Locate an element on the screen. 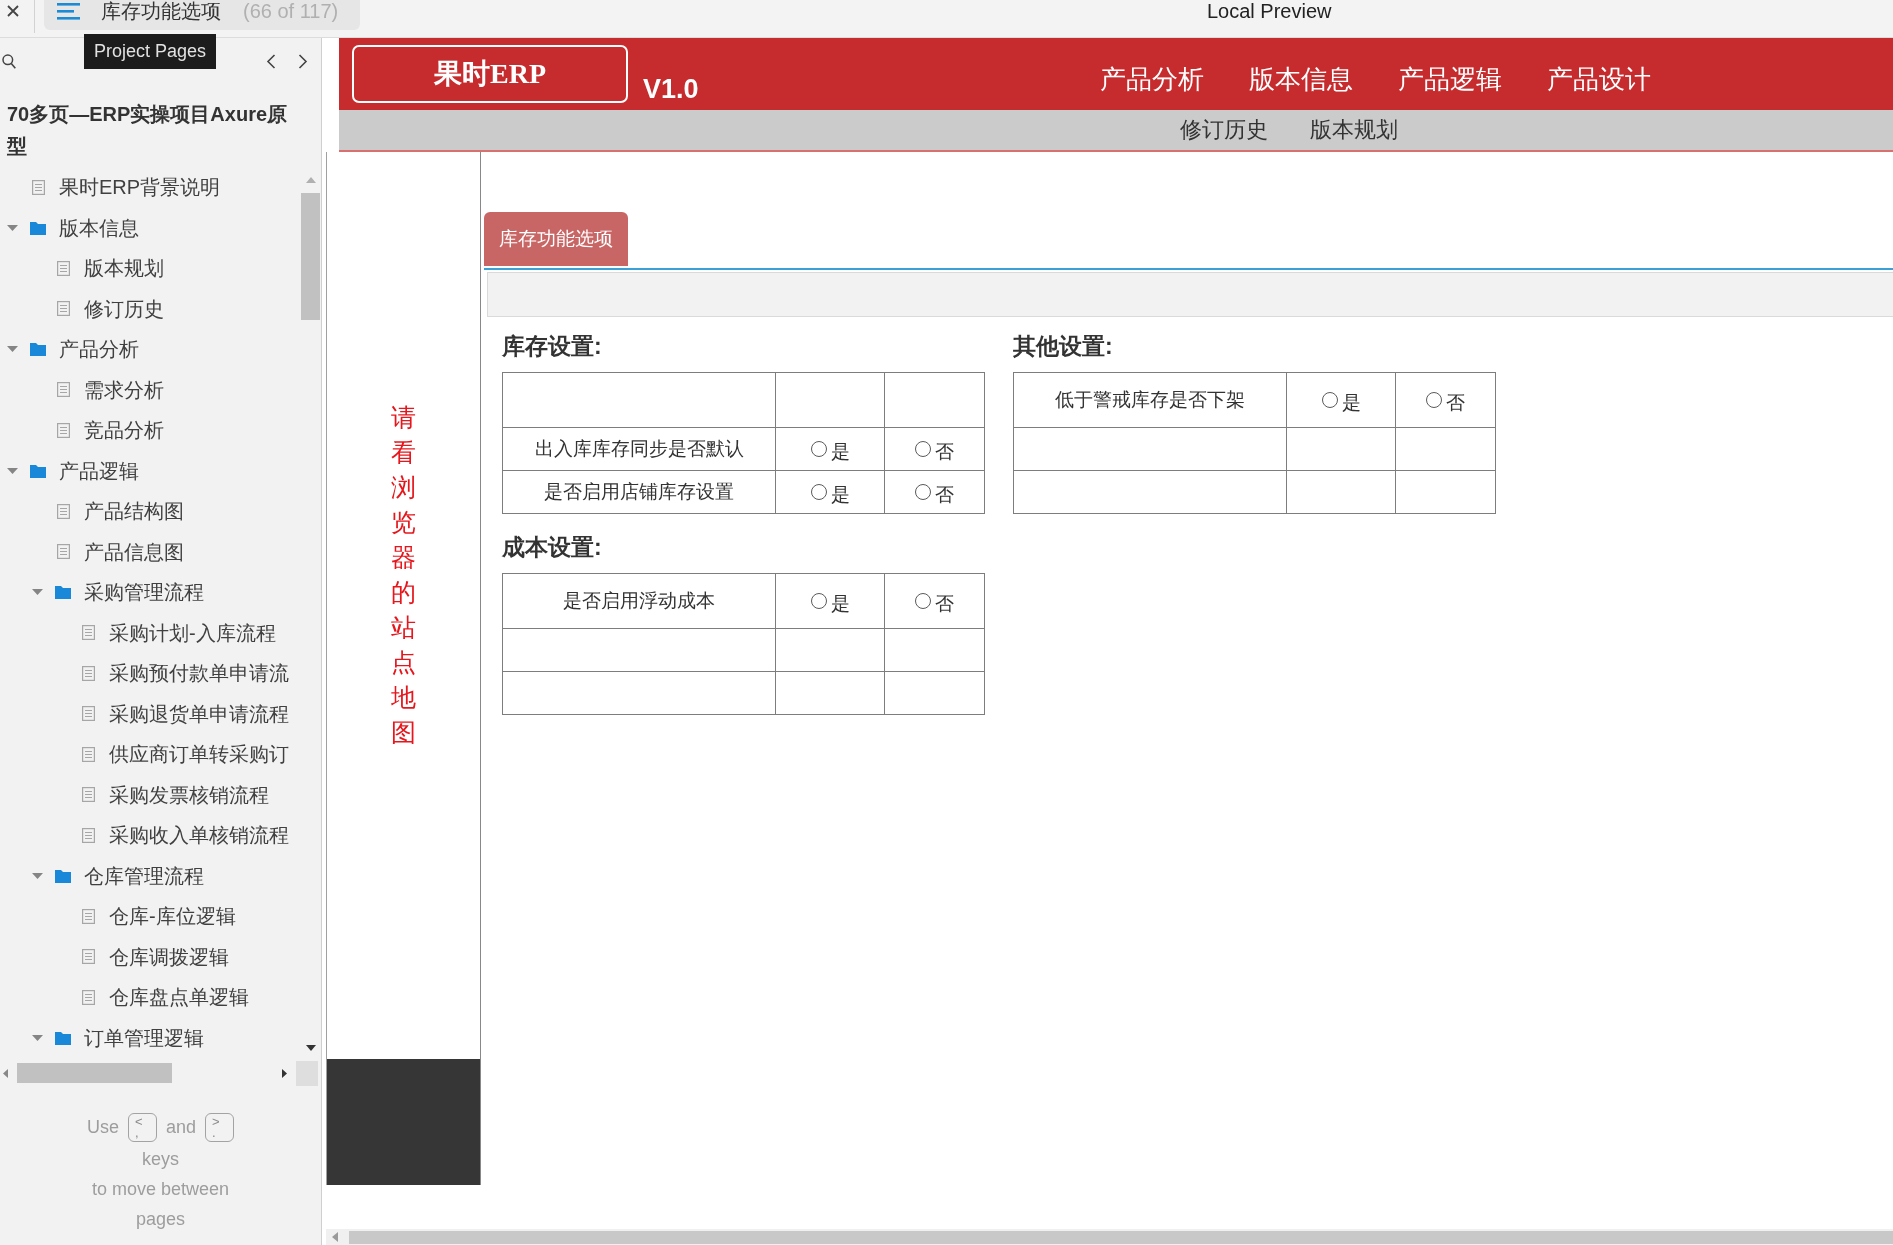 The height and width of the screenshot is (1245, 1893). logo: 果时ERP is located at coordinates (490, 74).